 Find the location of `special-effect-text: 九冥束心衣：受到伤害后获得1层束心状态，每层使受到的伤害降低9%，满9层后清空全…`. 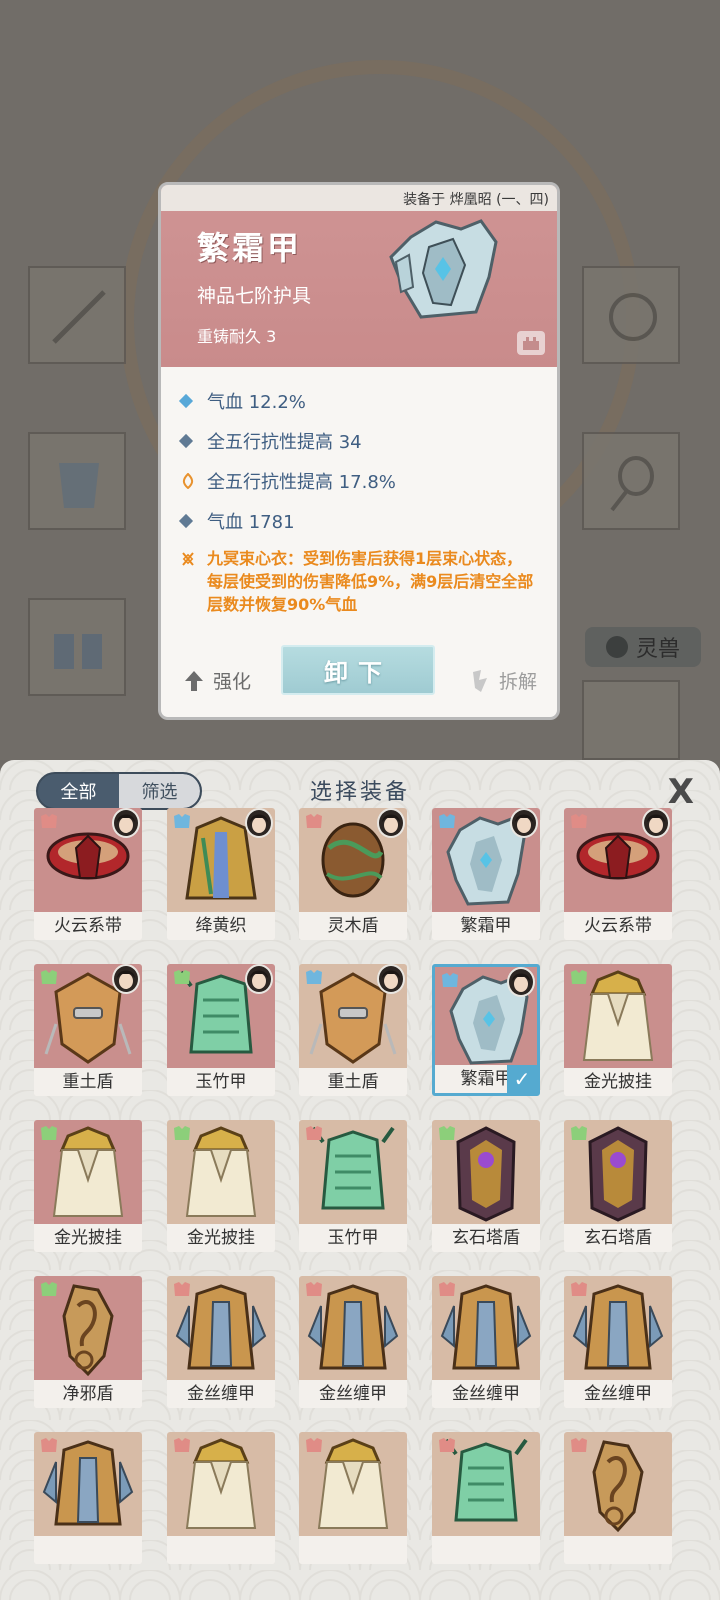

special-effect-text: 九冥束心衣：受到伤害后获得1层束心状态，每层使受到的伤害降低9%，满9层后清空全… is located at coordinates (370, 581).